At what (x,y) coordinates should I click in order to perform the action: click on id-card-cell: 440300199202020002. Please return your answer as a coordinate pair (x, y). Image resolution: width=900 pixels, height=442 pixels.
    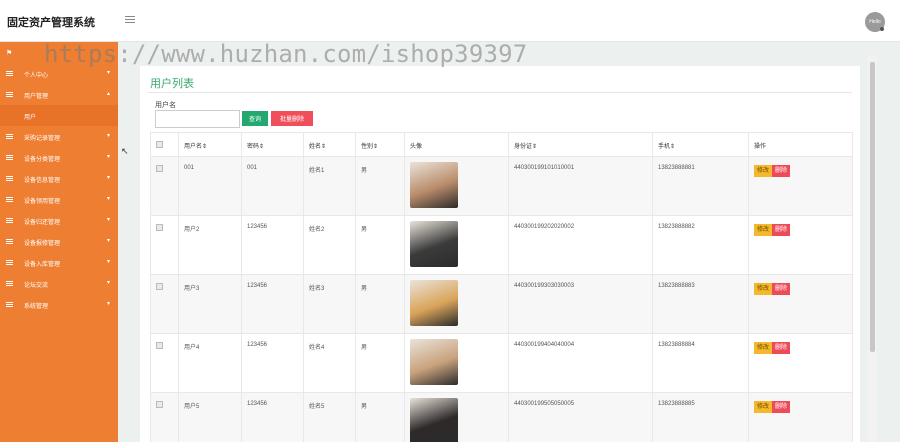
    Looking at the image, I should click on (580, 245).